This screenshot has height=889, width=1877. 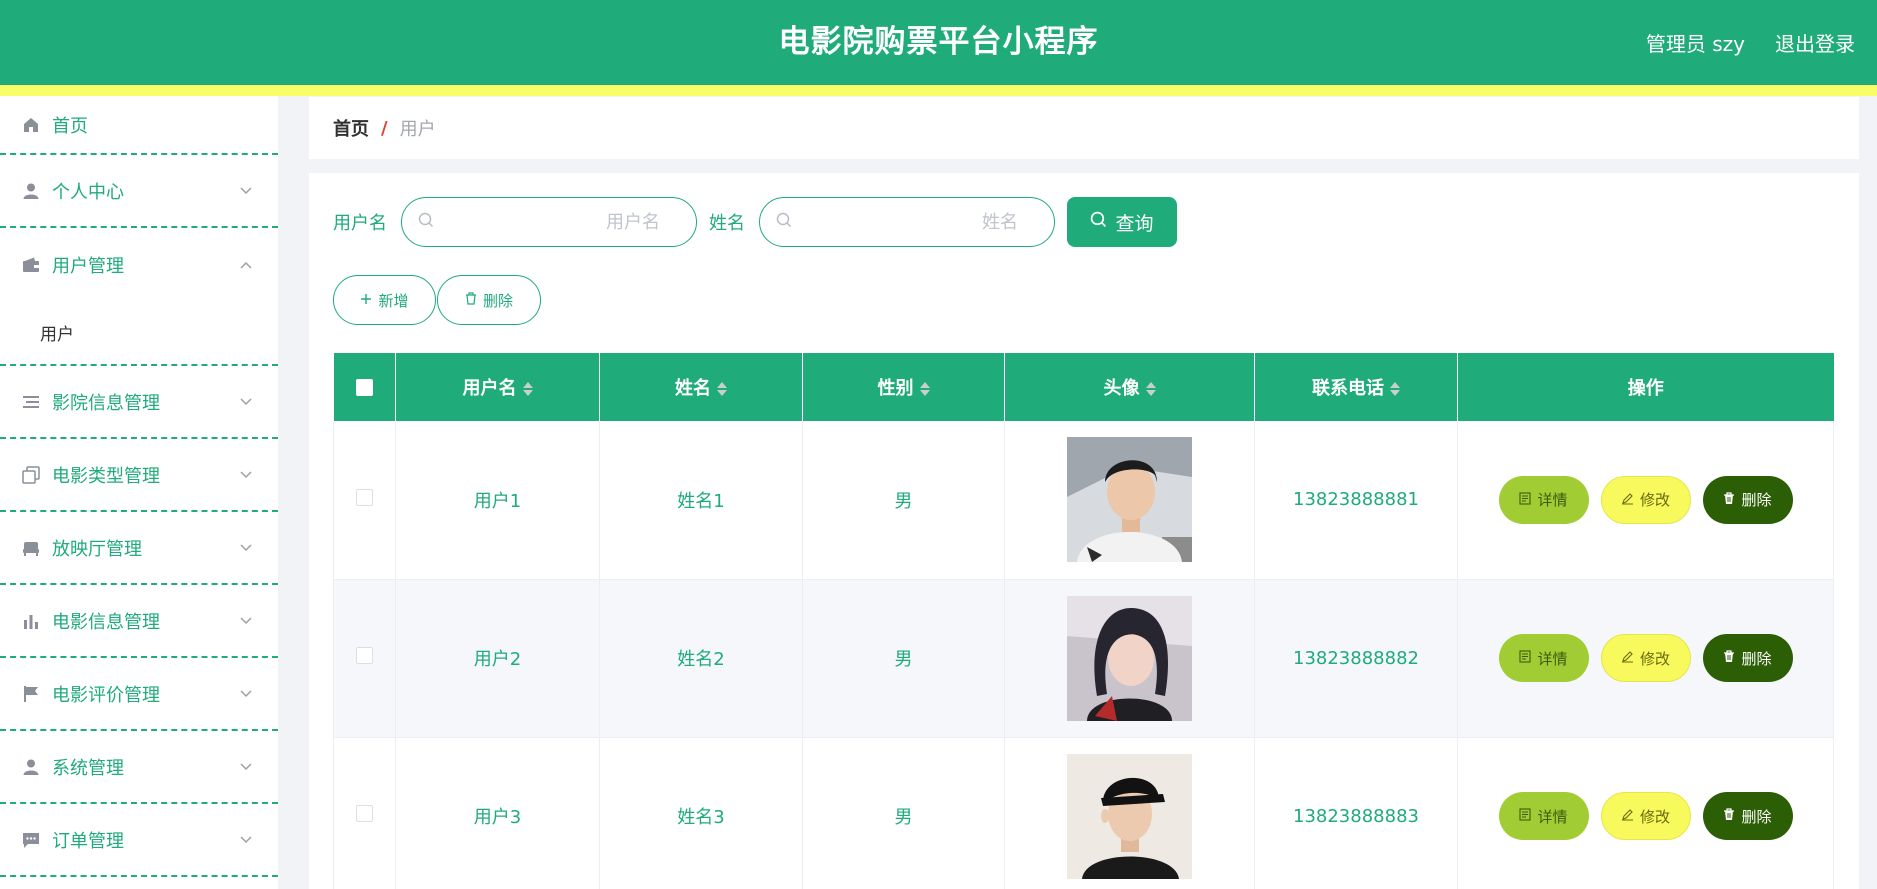 What do you see at coordinates (139, 264) in the screenshot?
I see `sidebar-item-user-management: 用户管理` at bounding box center [139, 264].